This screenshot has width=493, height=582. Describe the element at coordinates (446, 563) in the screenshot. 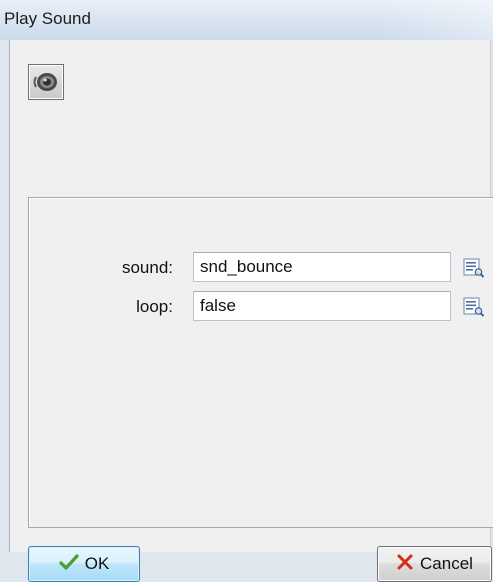

I see `cancel-label: Cancel` at that location.